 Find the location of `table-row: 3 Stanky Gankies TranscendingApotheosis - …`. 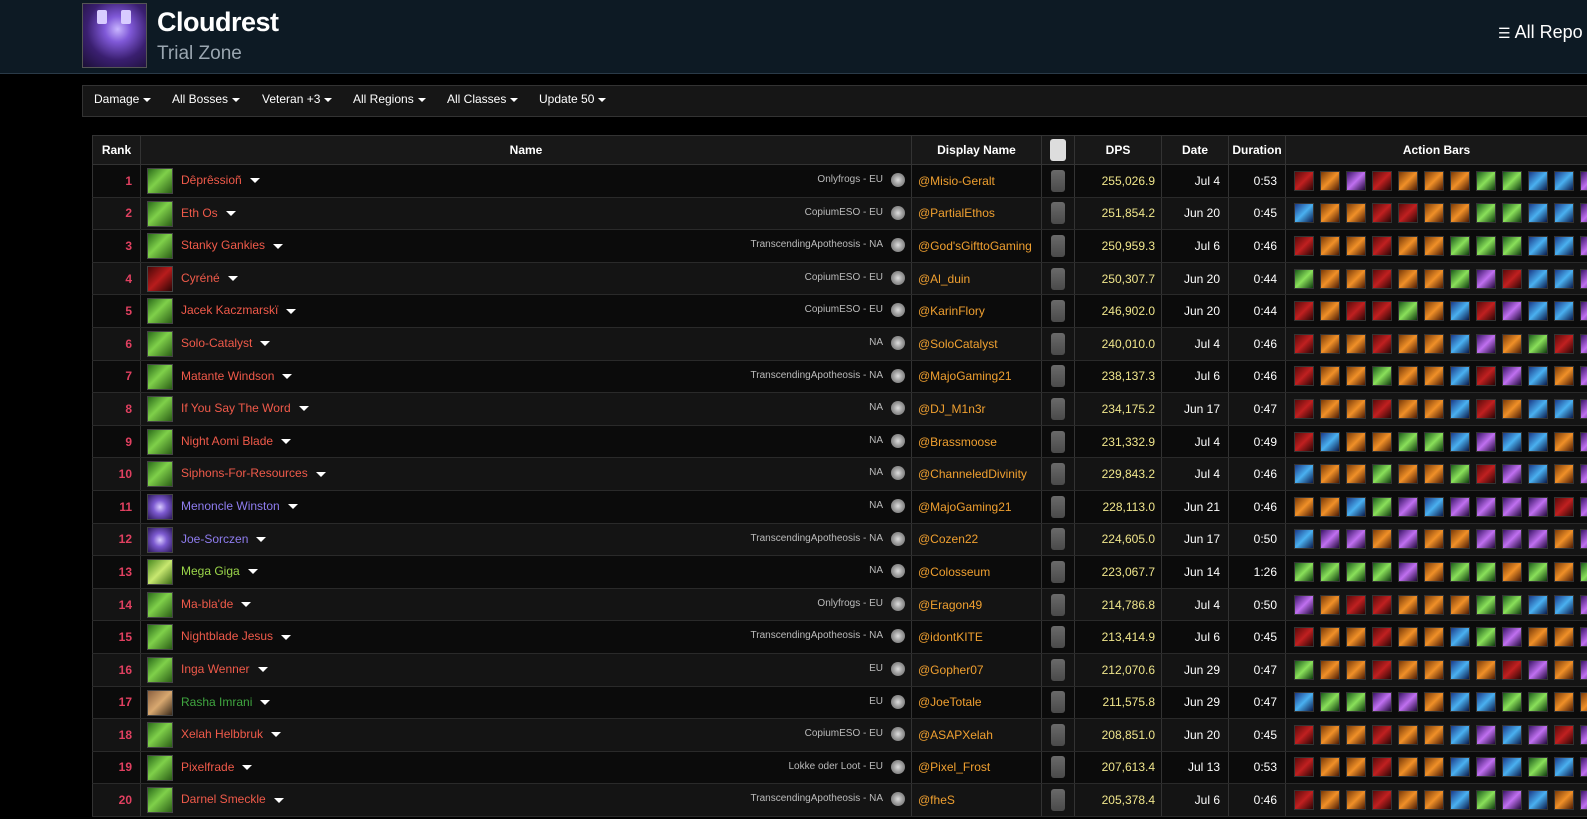

table-row: 3 Stanky Gankies TranscendingApotheosis - … is located at coordinates (839, 246).